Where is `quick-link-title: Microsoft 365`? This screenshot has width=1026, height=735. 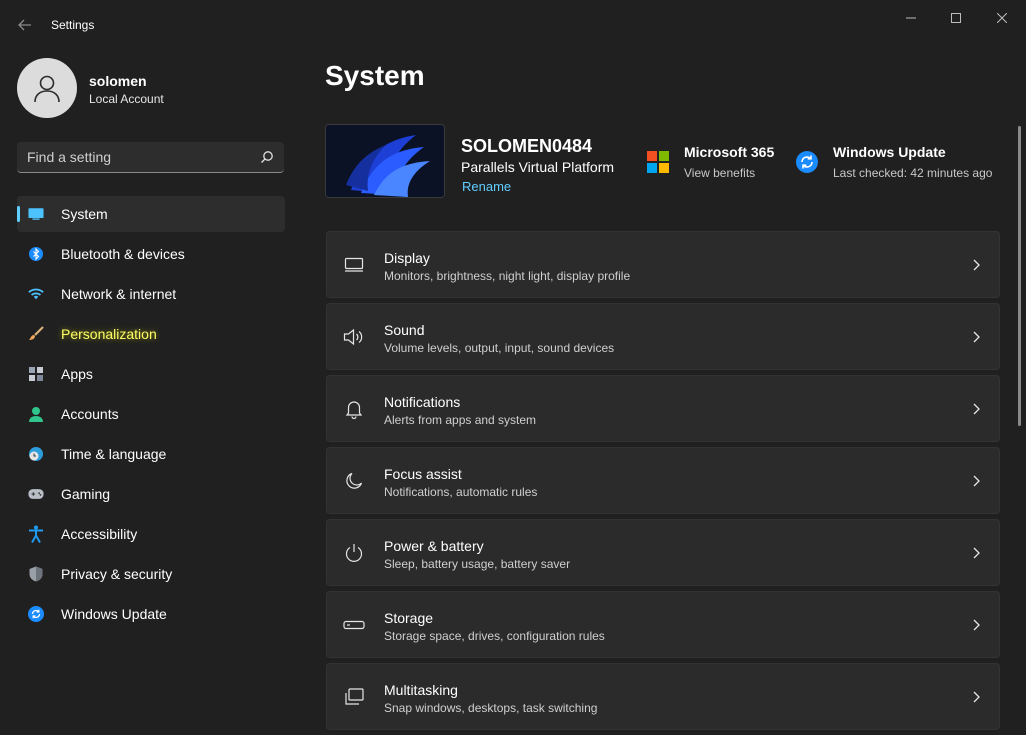 quick-link-title: Microsoft 365 is located at coordinates (729, 152).